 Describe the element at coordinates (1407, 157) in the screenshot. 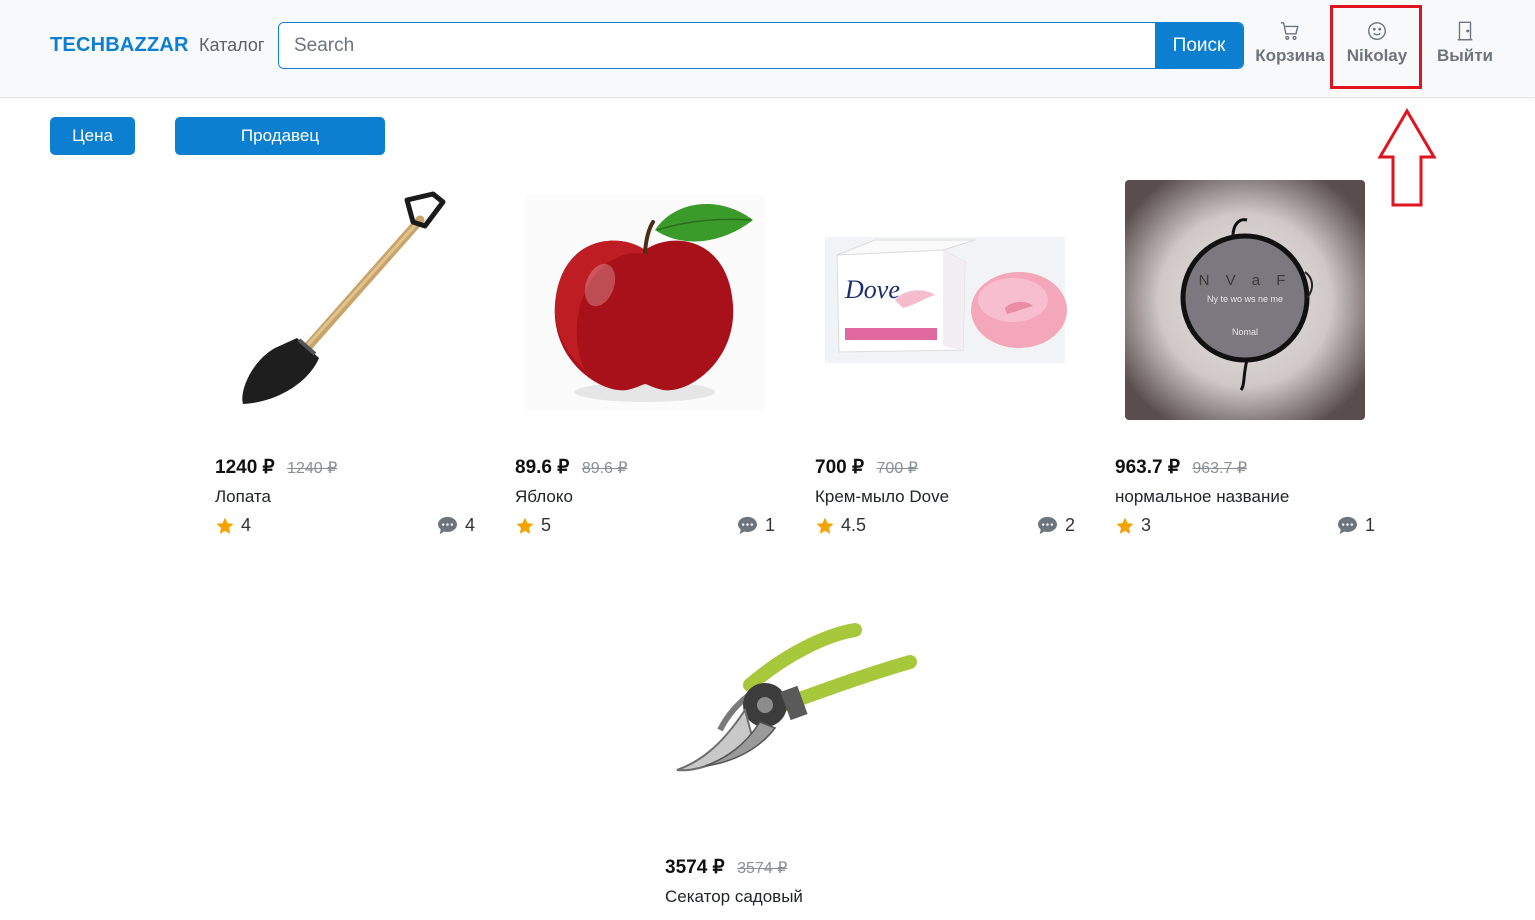

I see `up-arrow-annotation` at that location.